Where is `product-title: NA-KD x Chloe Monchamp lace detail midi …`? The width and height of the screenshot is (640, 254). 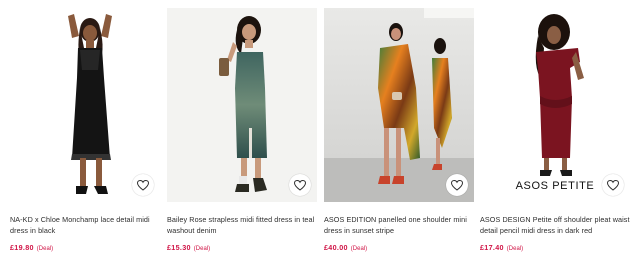 product-title: NA-KD x Chloe Monchamp lace detail midi … is located at coordinates (85, 225).